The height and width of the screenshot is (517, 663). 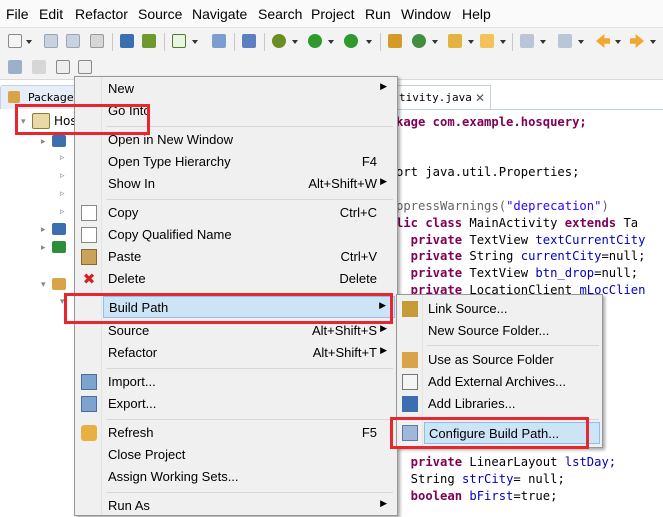 I want to click on shortcut: Delete, so click(x=358, y=278).